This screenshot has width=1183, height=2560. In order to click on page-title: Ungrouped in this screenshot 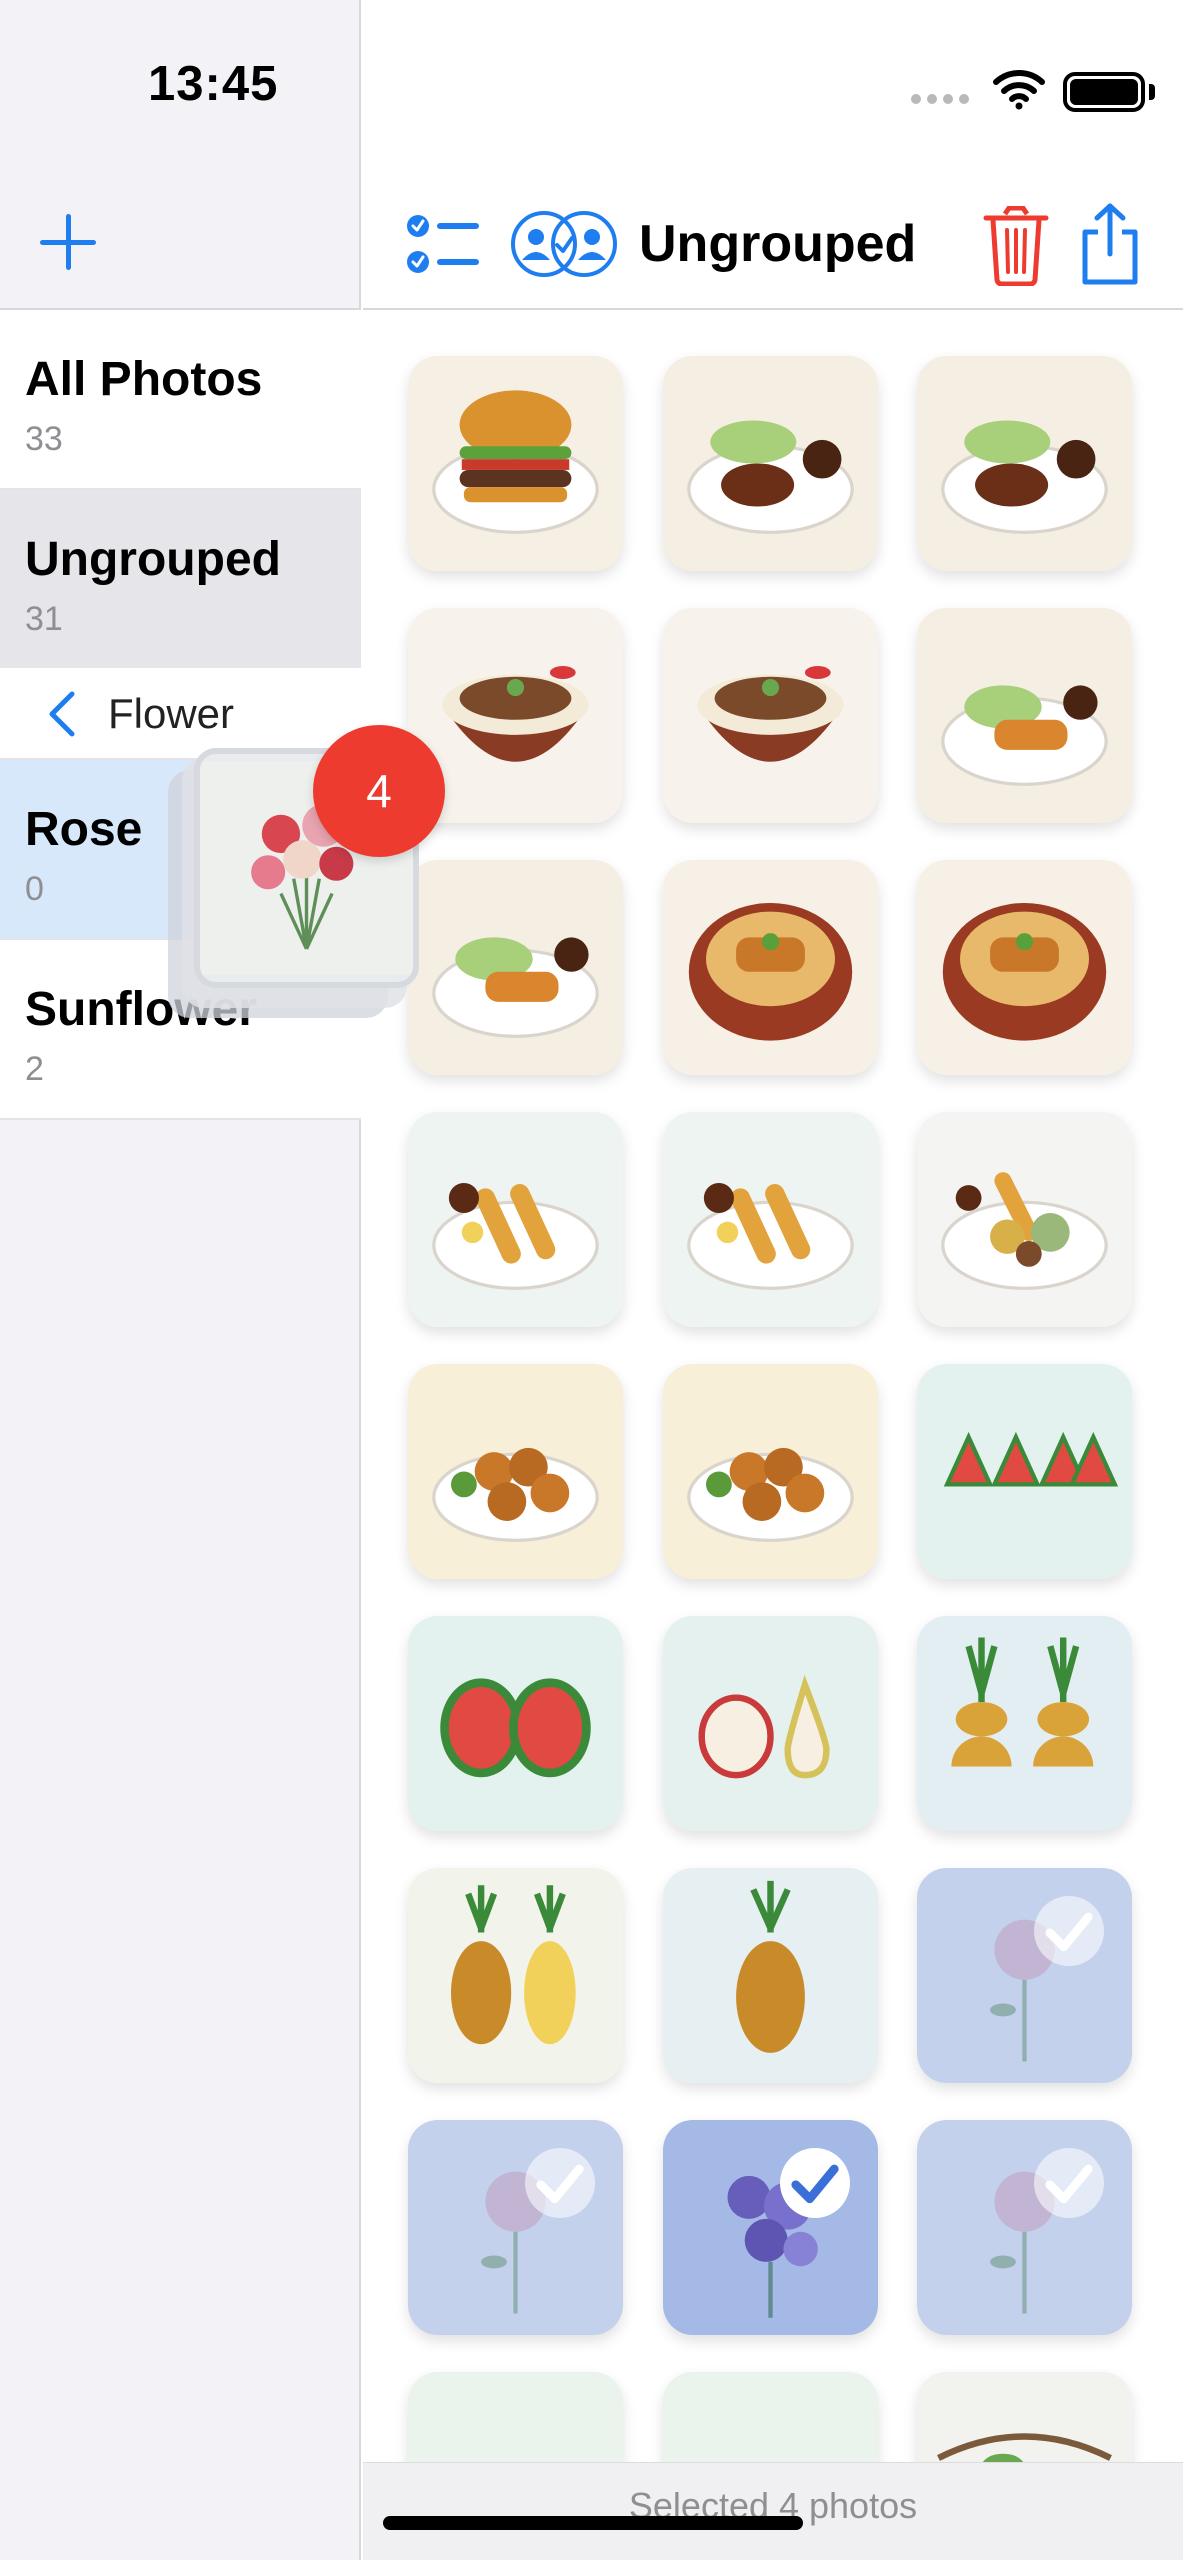, I will do `click(778, 244)`.